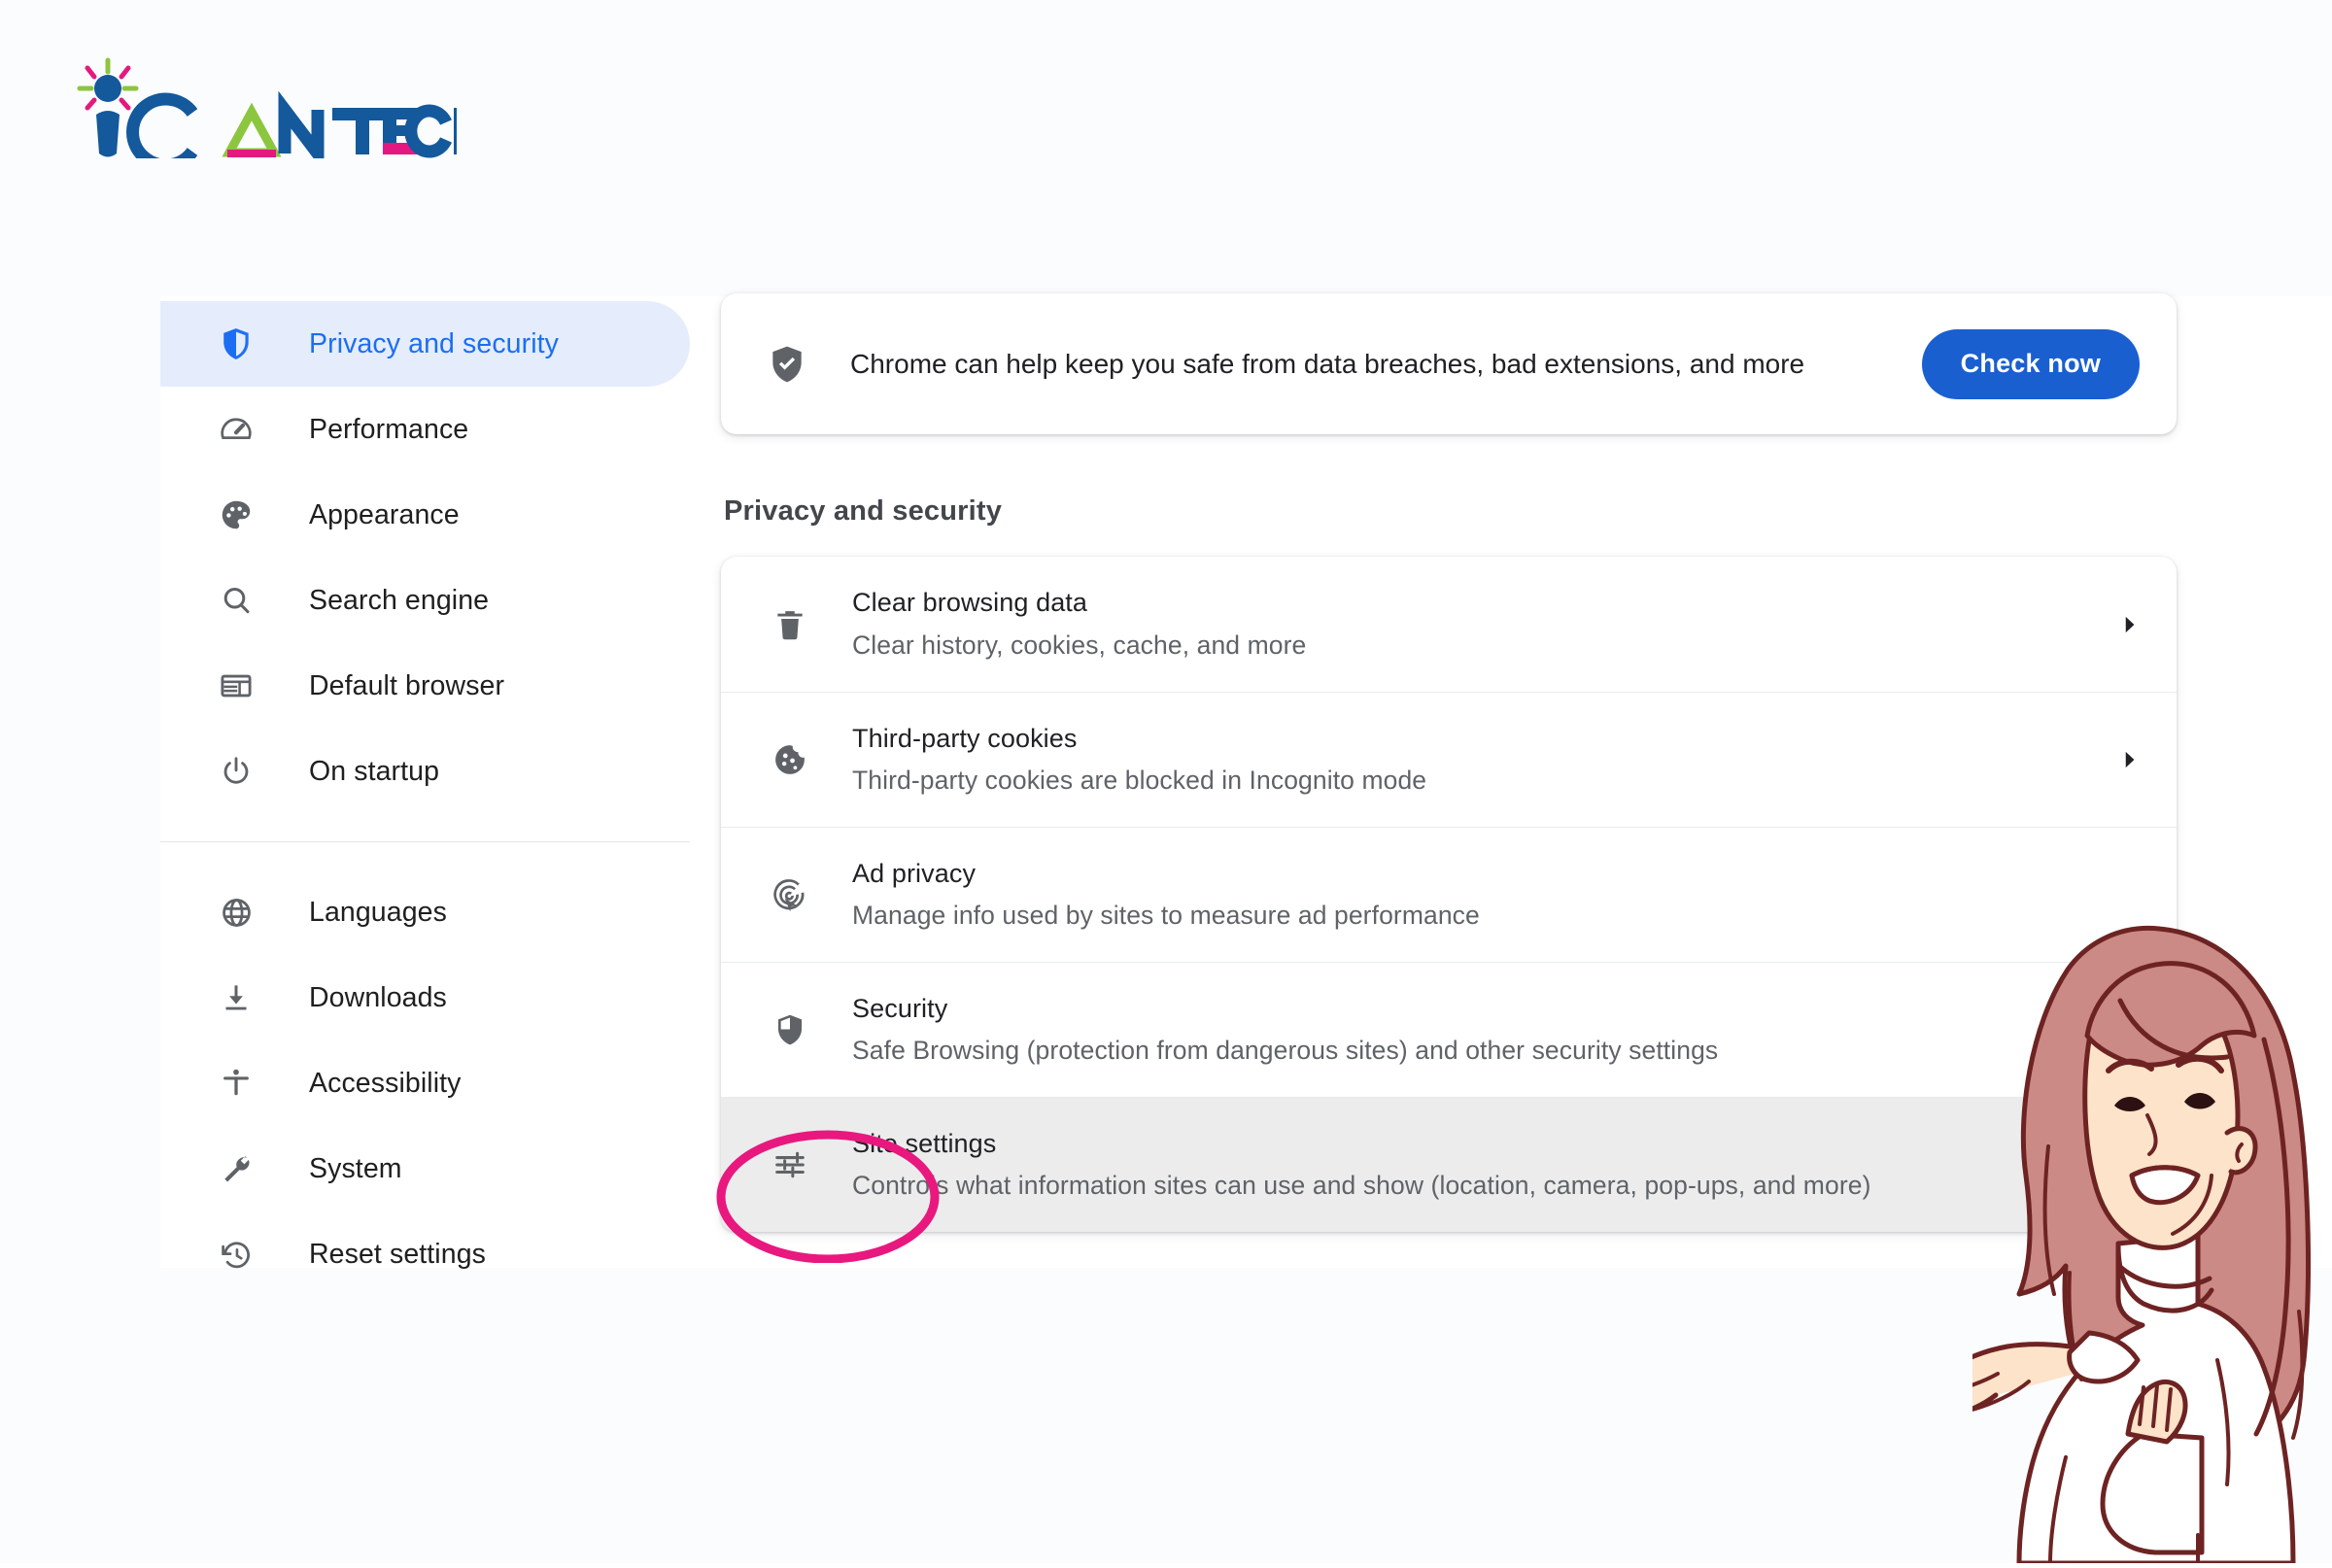 The width and height of the screenshot is (2332, 1568). I want to click on power-icon, so click(236, 771).